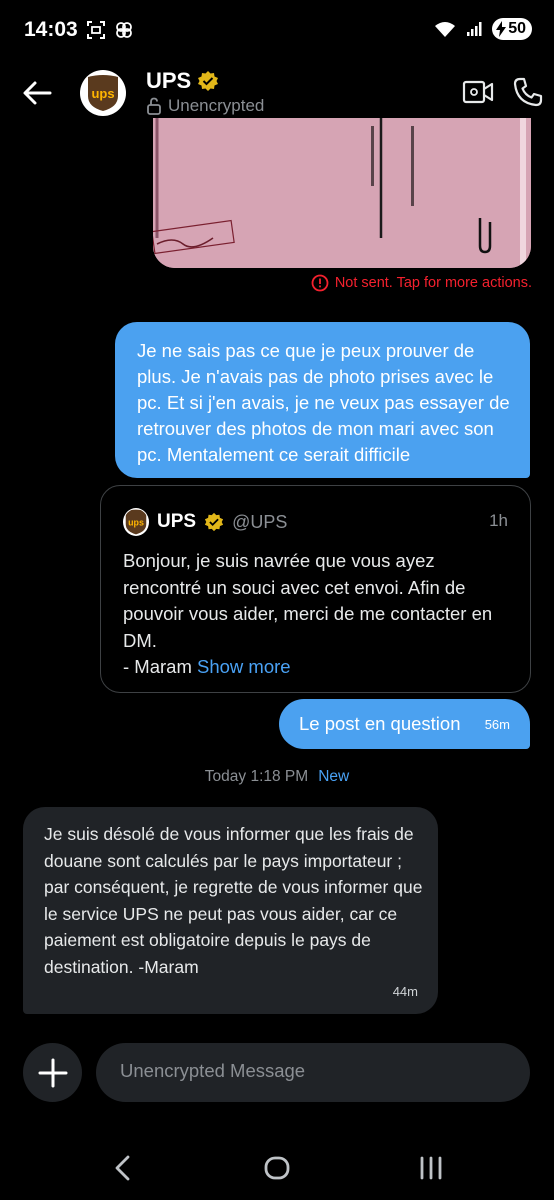  I want to click on error-text: Not sent. Tap for more actions., so click(433, 283).